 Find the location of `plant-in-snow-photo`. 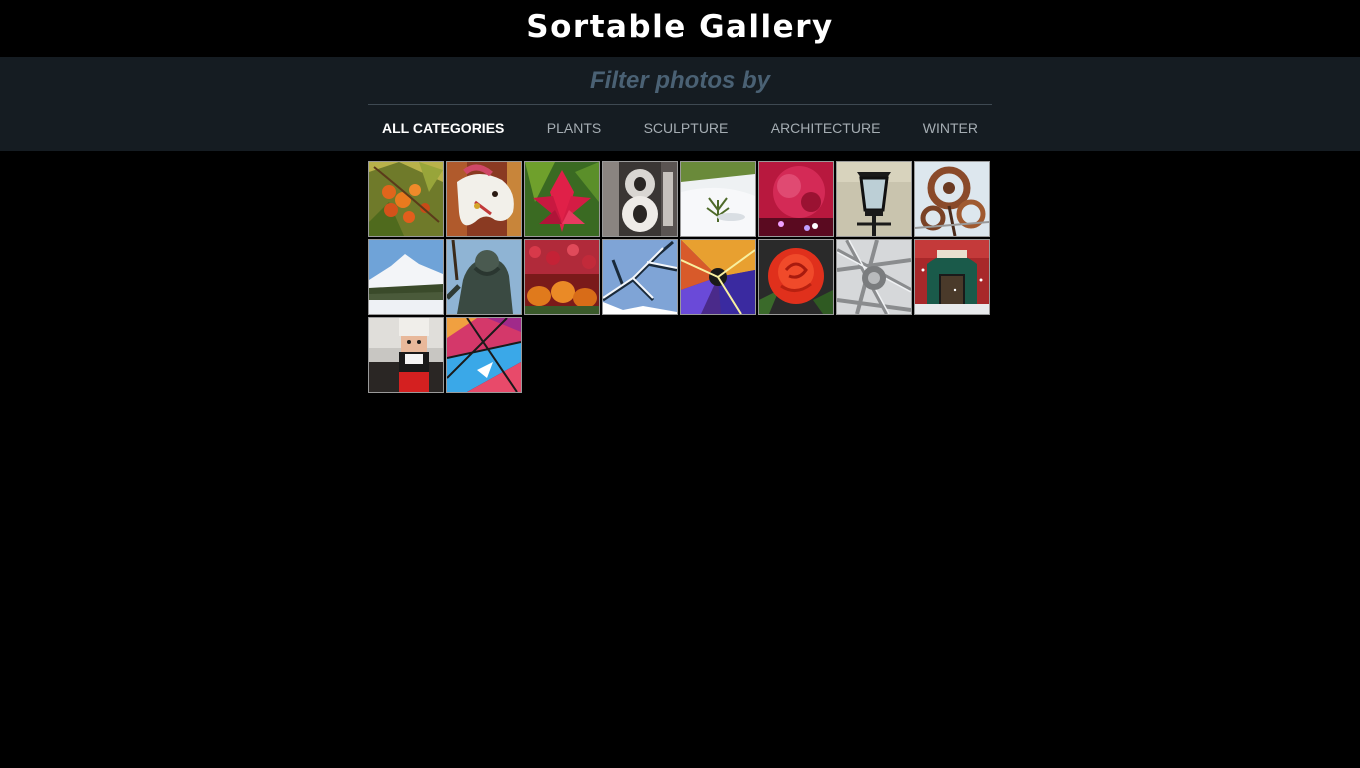

plant-in-snow-photo is located at coordinates (718, 199).